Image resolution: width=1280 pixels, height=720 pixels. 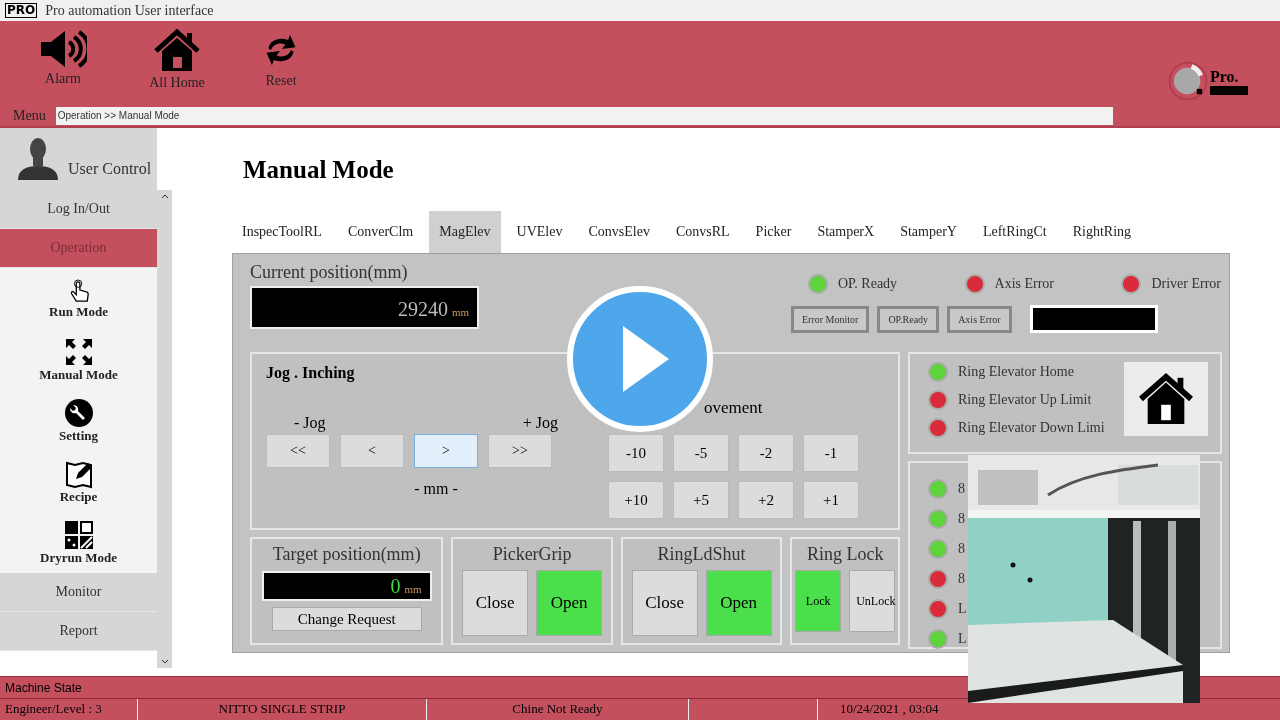 I want to click on toggle-button: UnLock, so click(x=872, y=601).